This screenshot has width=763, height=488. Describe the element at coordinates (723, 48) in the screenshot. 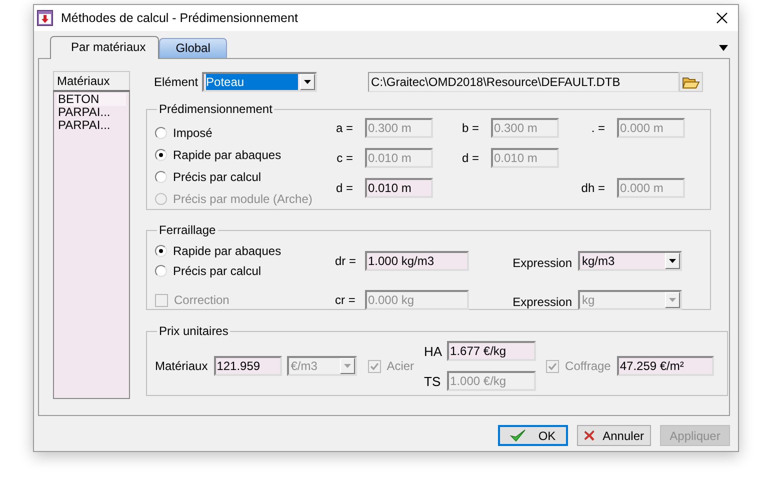

I see `dropdown-arrow-icon` at that location.